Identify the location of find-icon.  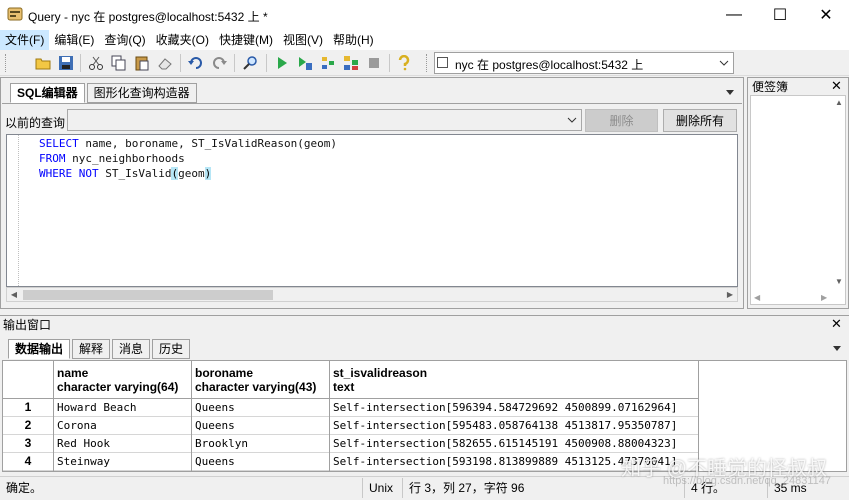
(250, 63).